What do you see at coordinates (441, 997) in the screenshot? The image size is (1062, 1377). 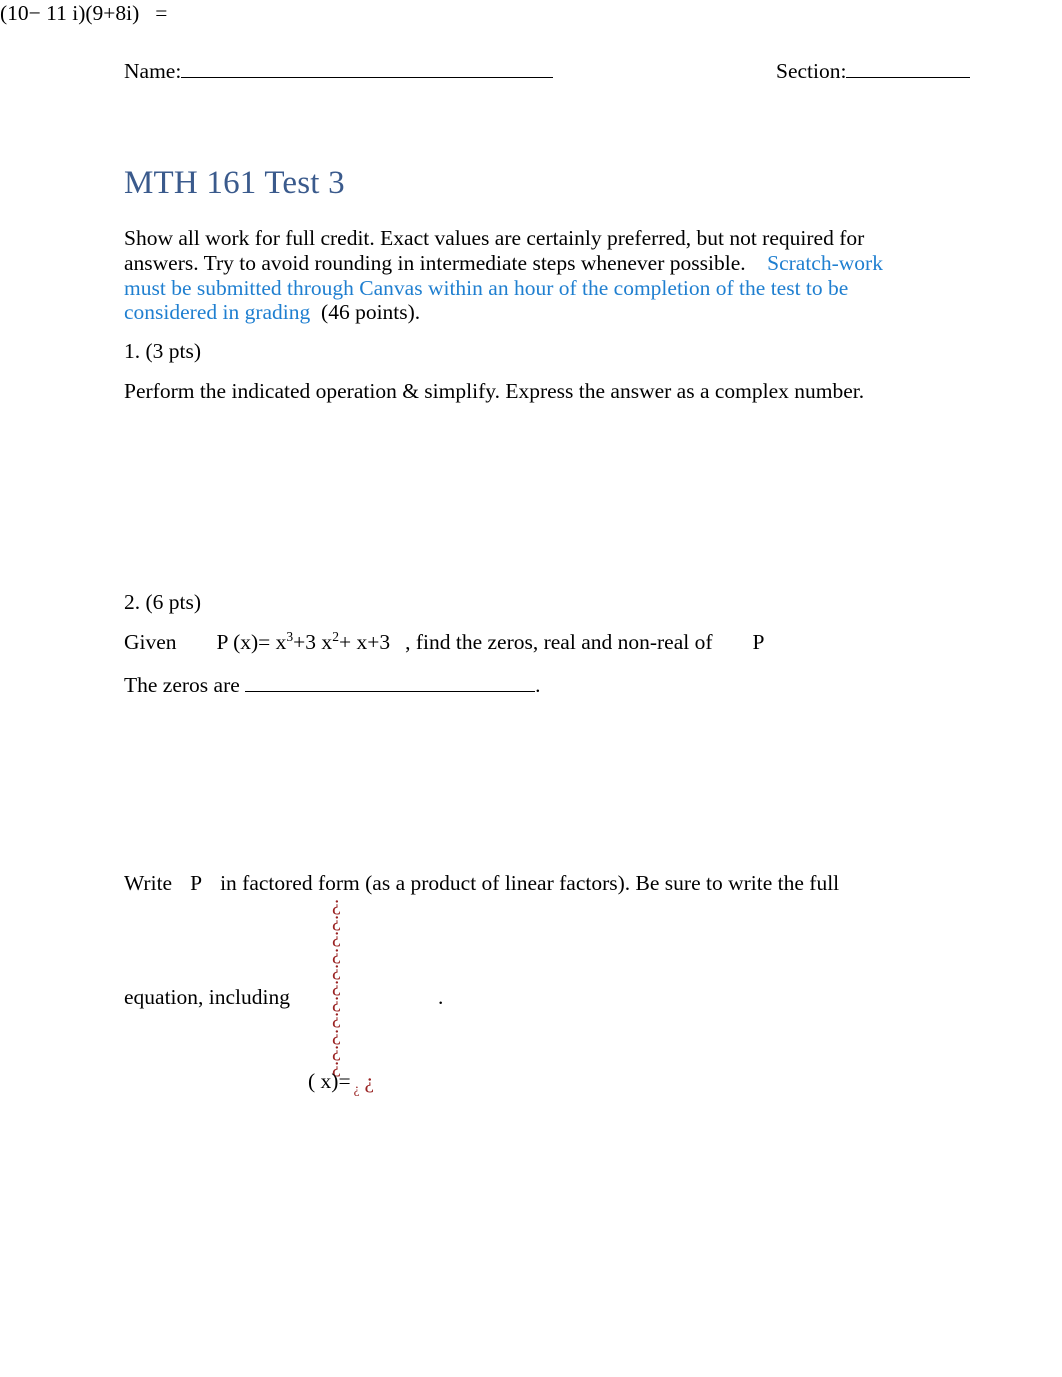 I see `equation-period: .` at bounding box center [441, 997].